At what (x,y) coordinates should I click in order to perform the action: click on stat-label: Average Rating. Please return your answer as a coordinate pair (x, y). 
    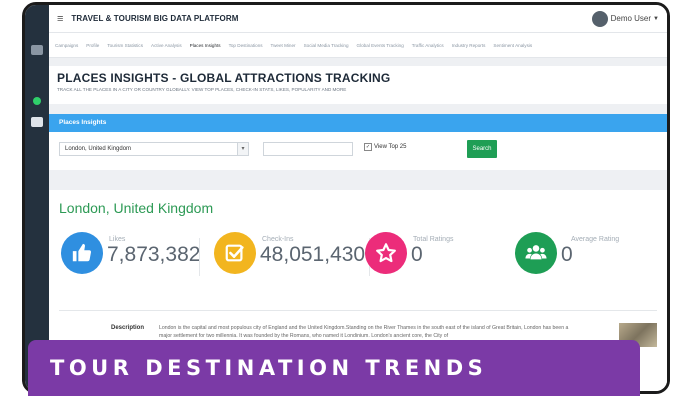
    Looking at the image, I should click on (595, 239).